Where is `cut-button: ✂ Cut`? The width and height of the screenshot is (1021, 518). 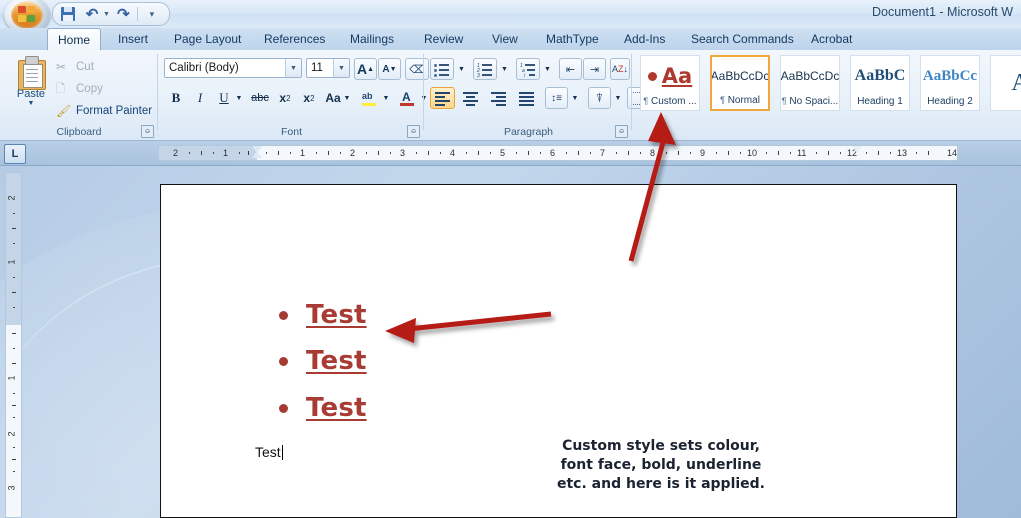 cut-button: ✂ Cut is located at coordinates (75, 67).